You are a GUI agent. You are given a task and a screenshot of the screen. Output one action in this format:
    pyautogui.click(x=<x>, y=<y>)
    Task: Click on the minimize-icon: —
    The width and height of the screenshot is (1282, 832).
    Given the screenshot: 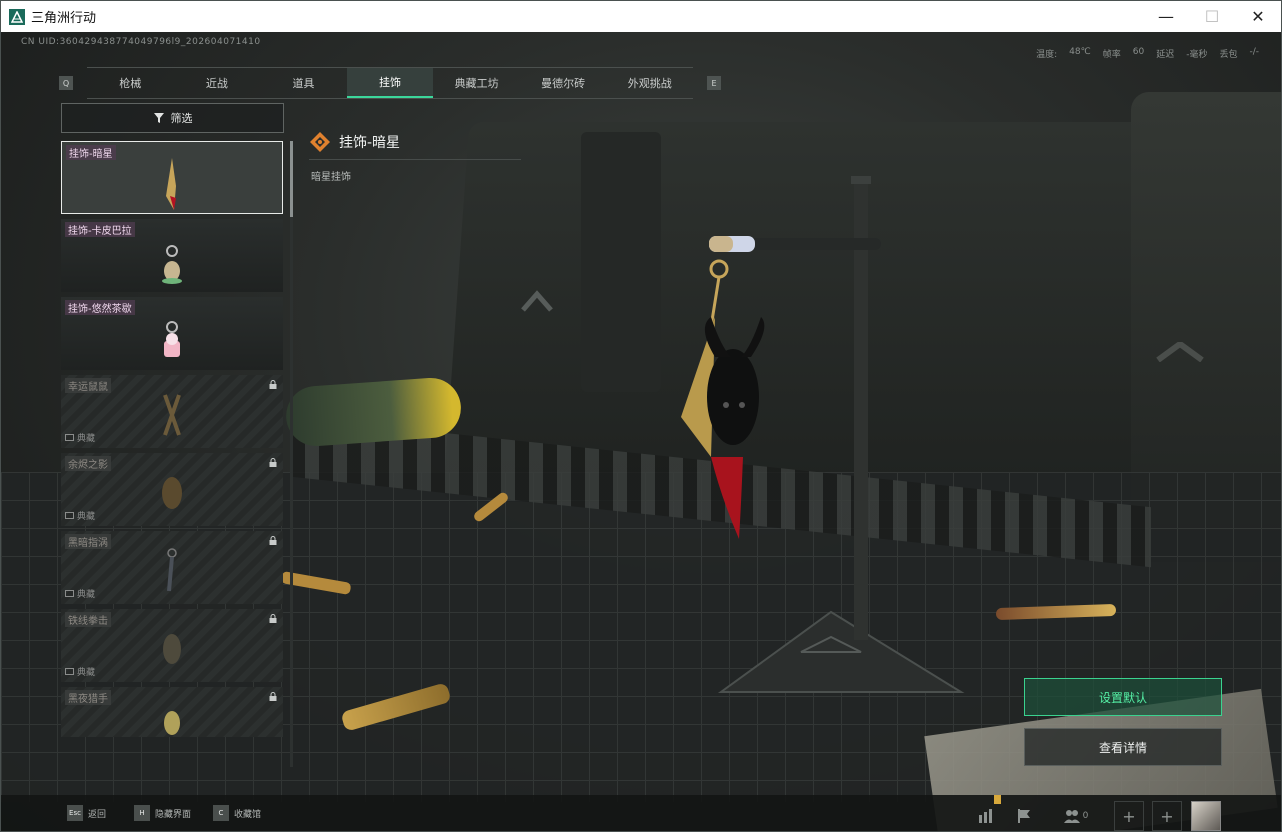 What is the action you would take?
    pyautogui.click(x=1166, y=16)
    